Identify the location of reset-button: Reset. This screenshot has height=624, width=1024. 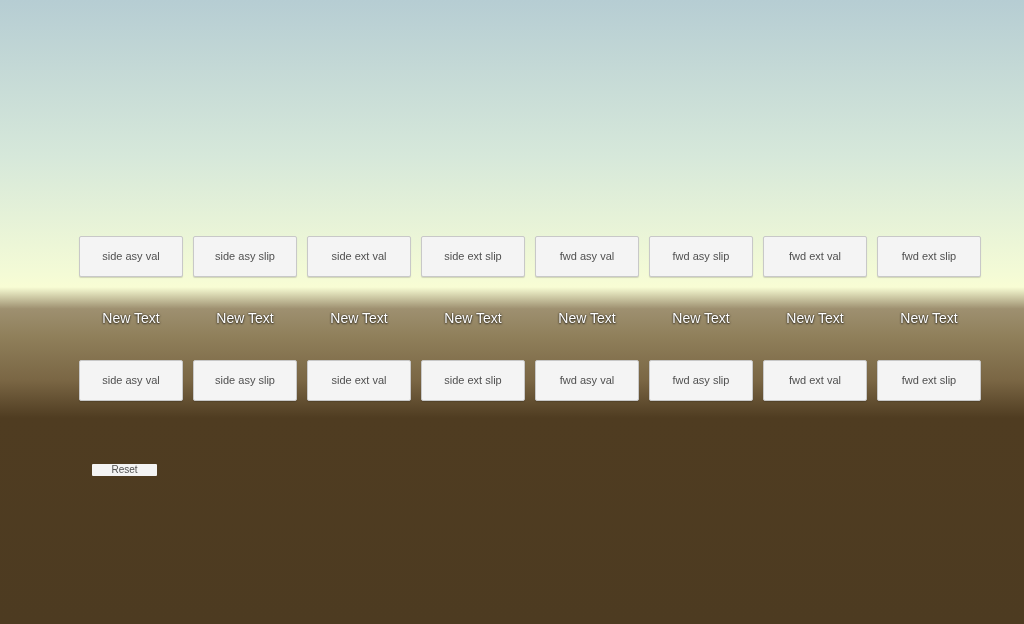
(124, 470).